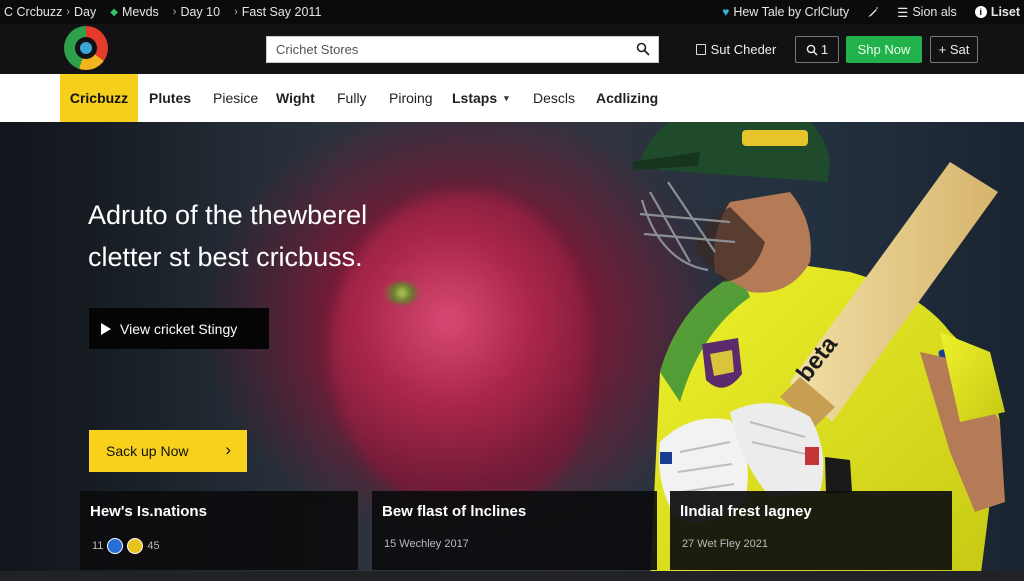 The image size is (1024, 581). I want to click on scheduler-button: Sut Cheder, so click(736, 49).